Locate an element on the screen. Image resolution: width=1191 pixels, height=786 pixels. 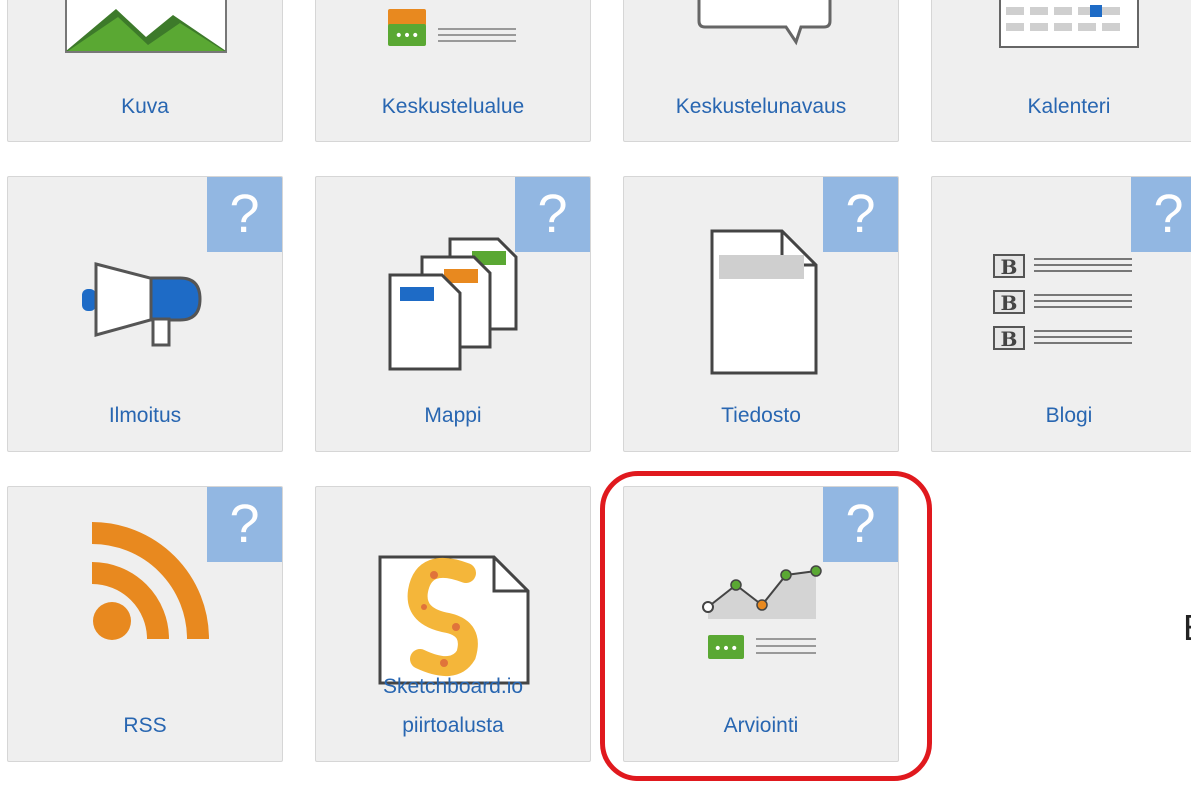
tile-label: Kalenteri is located at coordinates (1069, 106).